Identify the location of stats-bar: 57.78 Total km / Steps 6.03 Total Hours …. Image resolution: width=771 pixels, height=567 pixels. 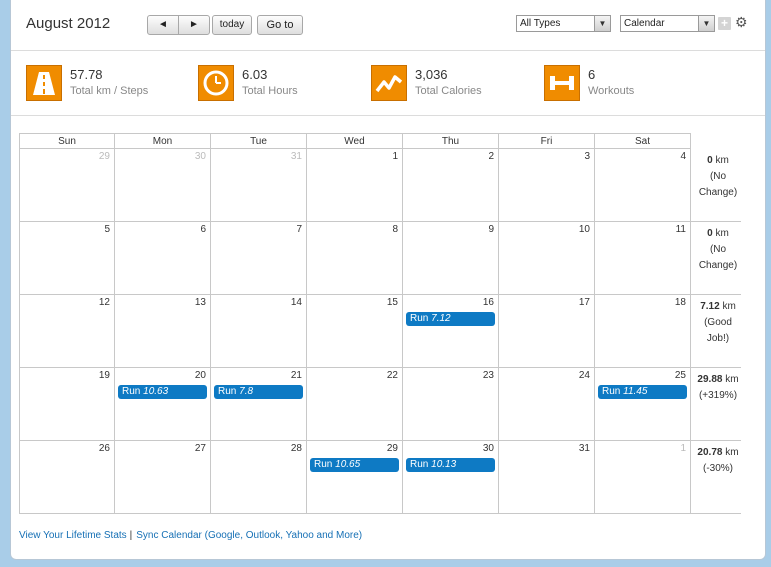
(388, 83).